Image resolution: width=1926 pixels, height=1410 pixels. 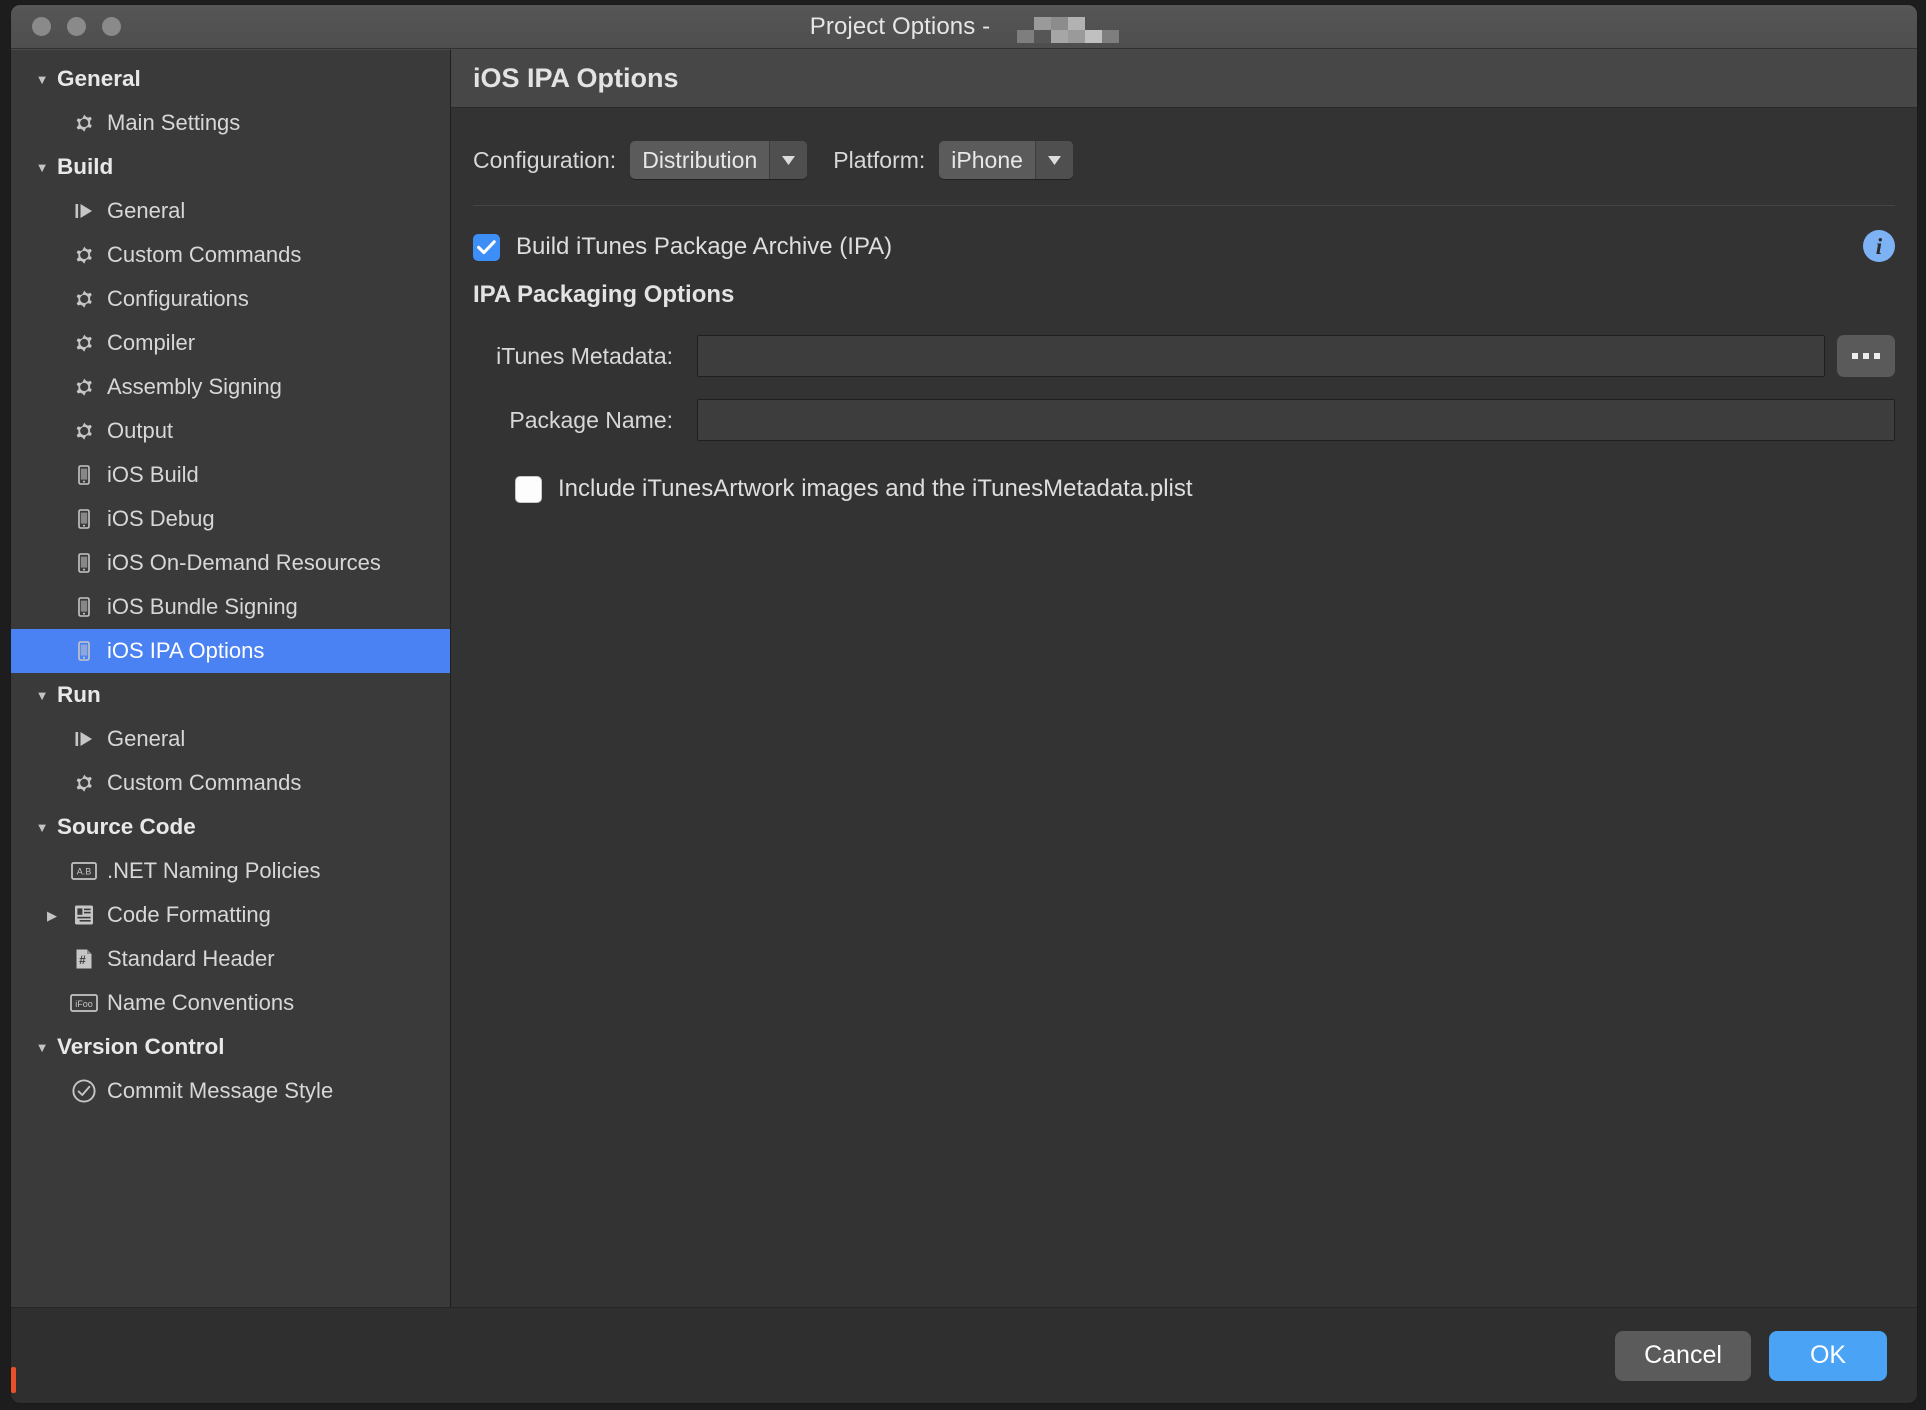 What do you see at coordinates (230, 1003) in the screenshot?
I see `sidebar-item-name-conventions: iFoo Name Conventions` at bounding box center [230, 1003].